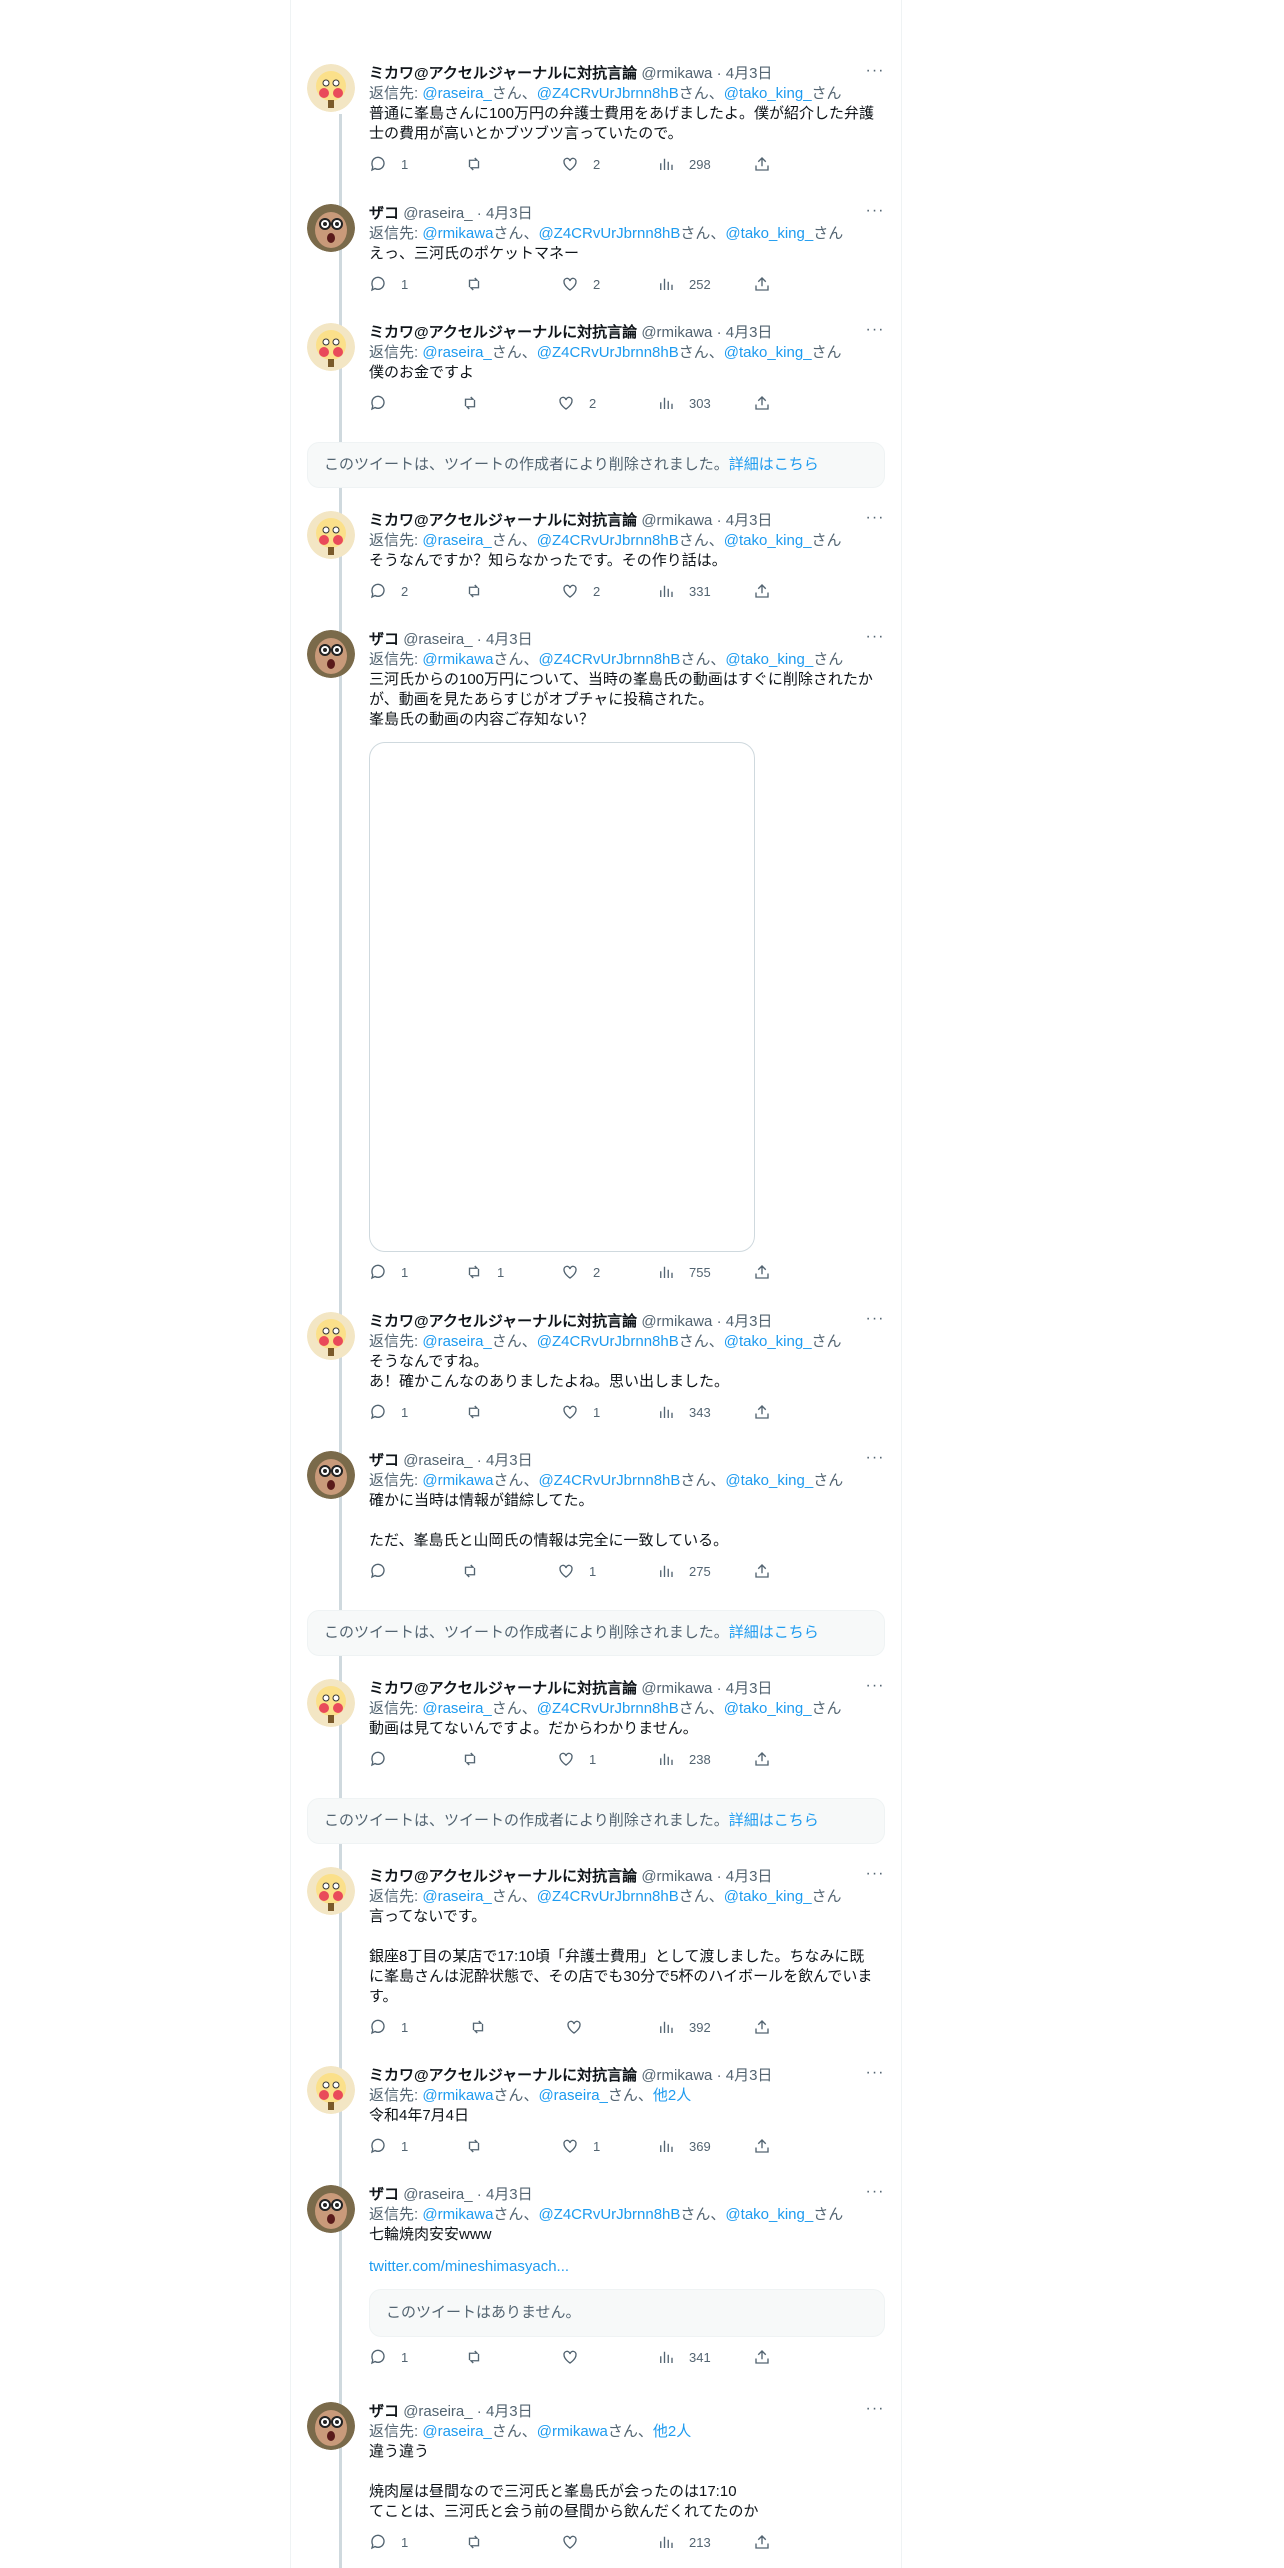 The width and height of the screenshot is (1284, 2568). Describe the element at coordinates (684, 284) in the screenshot. I see `views-button: 252` at that location.